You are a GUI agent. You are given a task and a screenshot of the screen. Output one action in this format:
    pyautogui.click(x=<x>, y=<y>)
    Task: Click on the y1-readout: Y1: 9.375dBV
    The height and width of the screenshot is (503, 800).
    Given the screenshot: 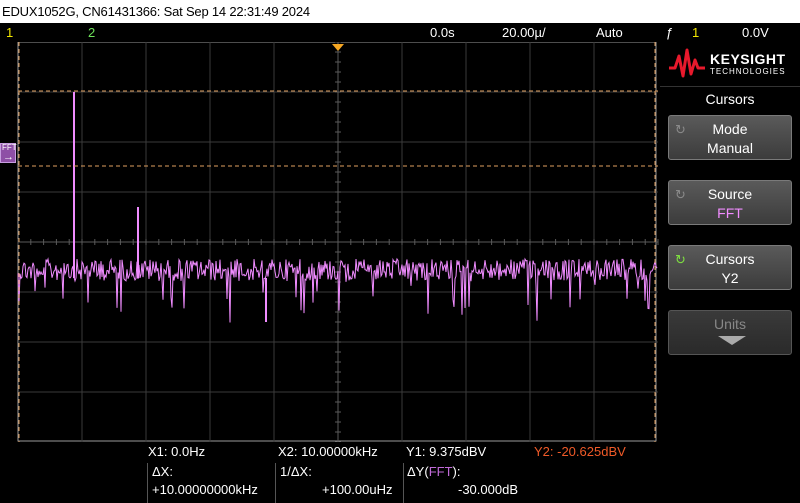 What is the action you would take?
    pyautogui.click(x=446, y=451)
    